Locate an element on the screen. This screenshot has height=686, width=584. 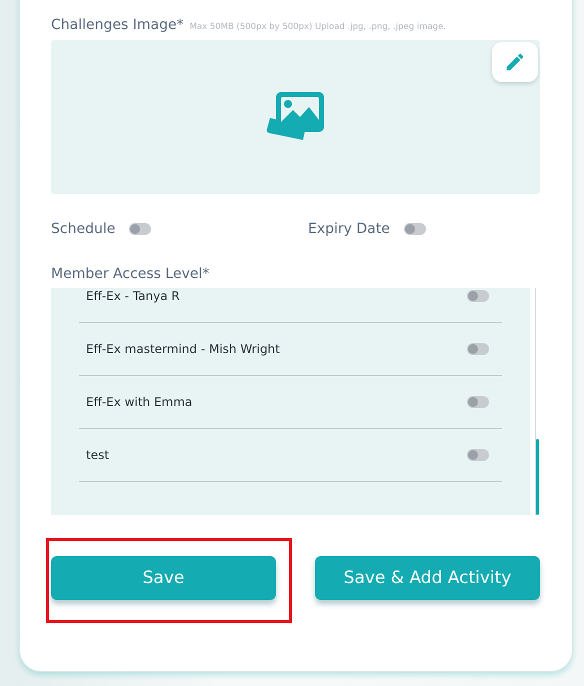
pencil-icon is located at coordinates (515, 62).